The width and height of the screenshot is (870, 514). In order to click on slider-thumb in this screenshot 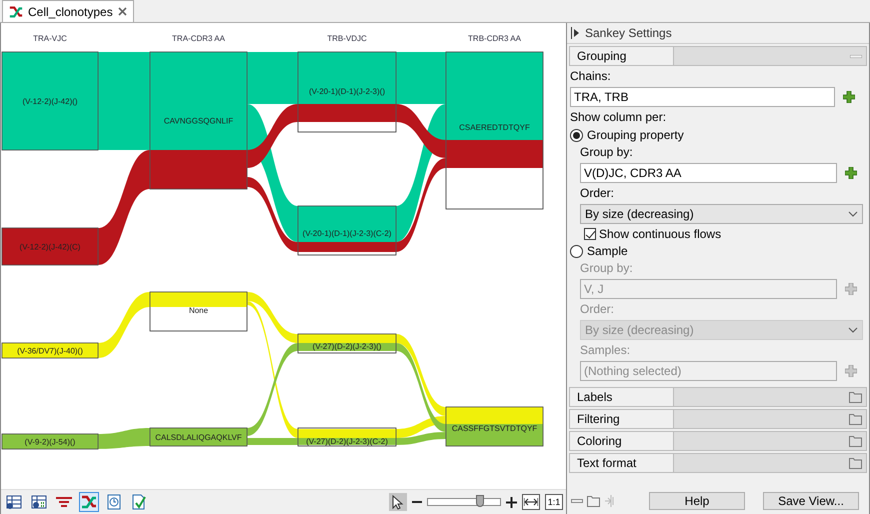, I will do `click(480, 501)`.